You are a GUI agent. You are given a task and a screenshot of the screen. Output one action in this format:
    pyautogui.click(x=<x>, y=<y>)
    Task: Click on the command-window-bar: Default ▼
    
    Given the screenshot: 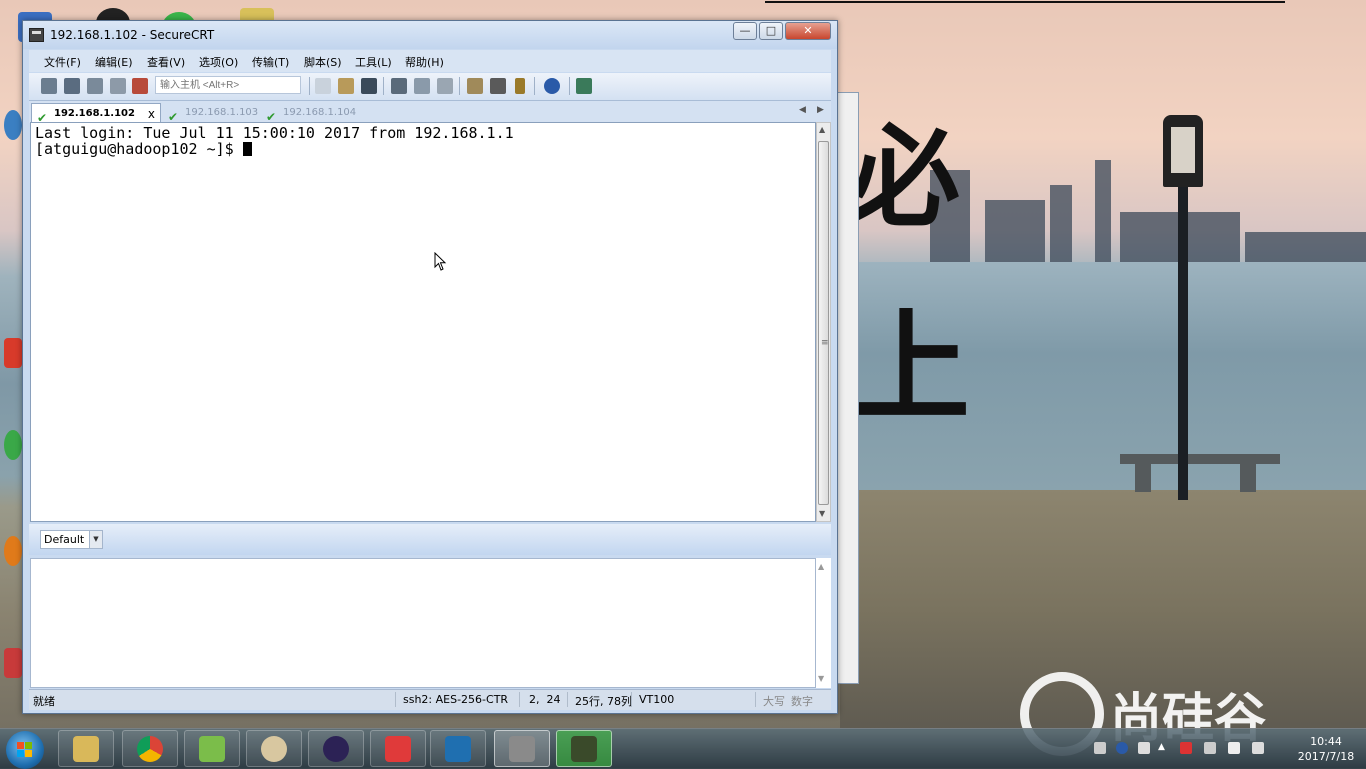 What is the action you would take?
    pyautogui.click(x=430, y=539)
    